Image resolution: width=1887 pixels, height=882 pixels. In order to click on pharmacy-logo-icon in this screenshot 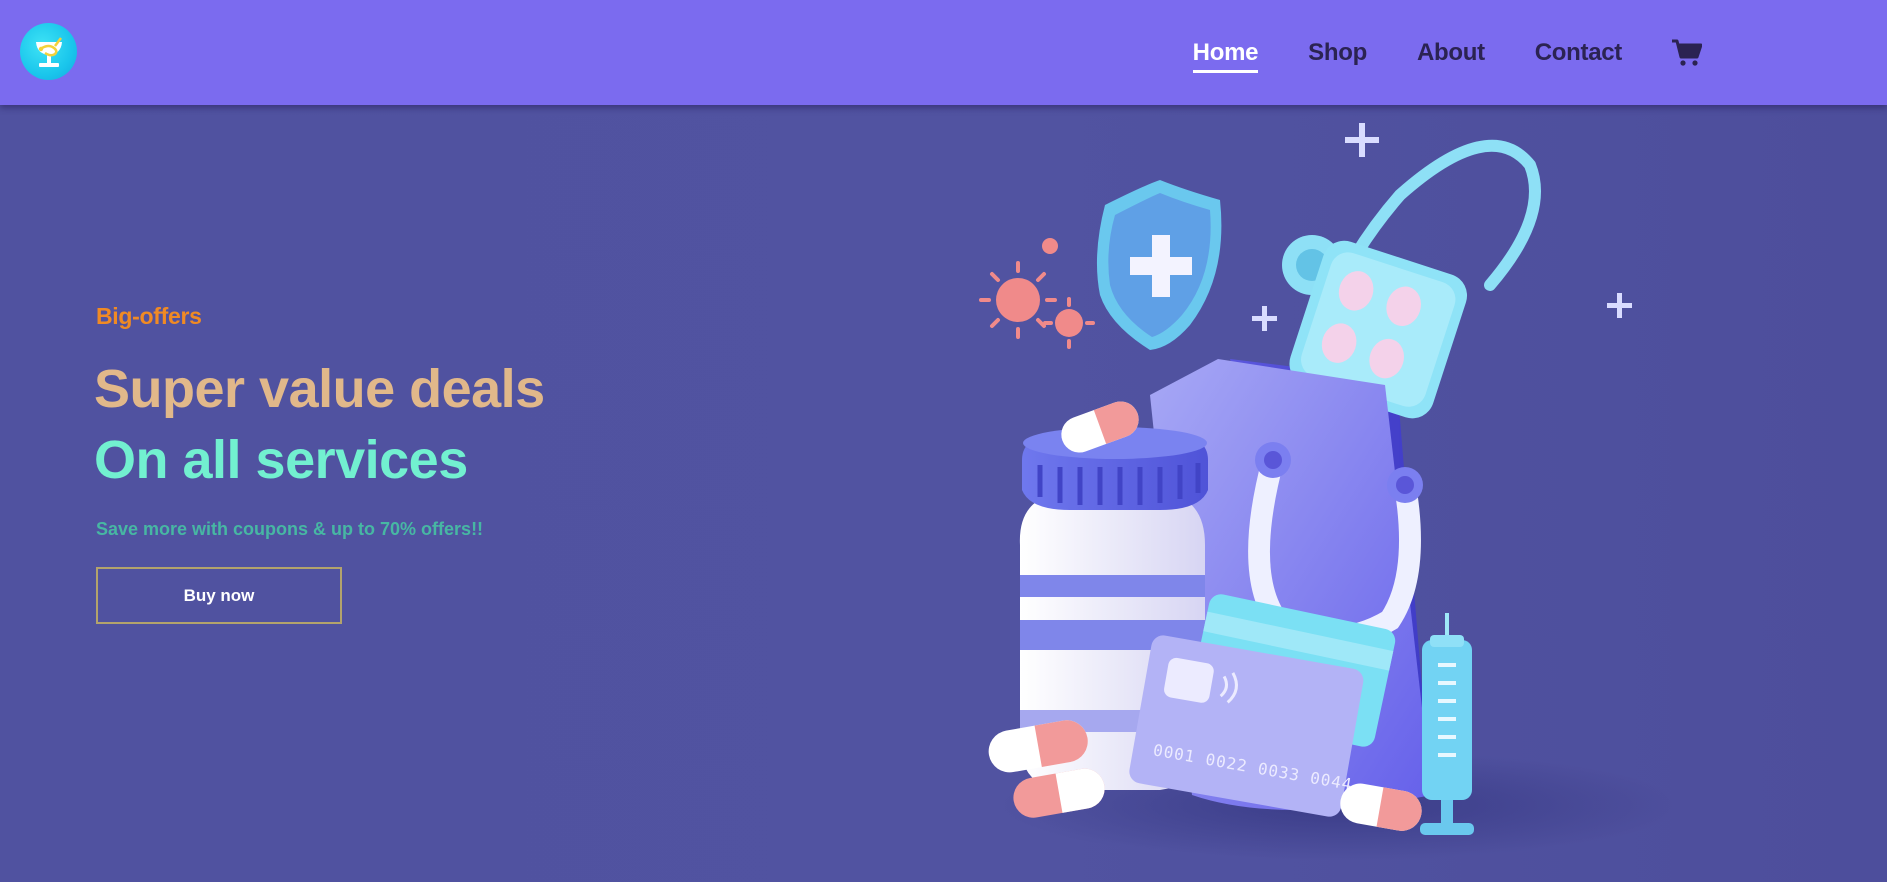, I will do `click(48, 51)`.